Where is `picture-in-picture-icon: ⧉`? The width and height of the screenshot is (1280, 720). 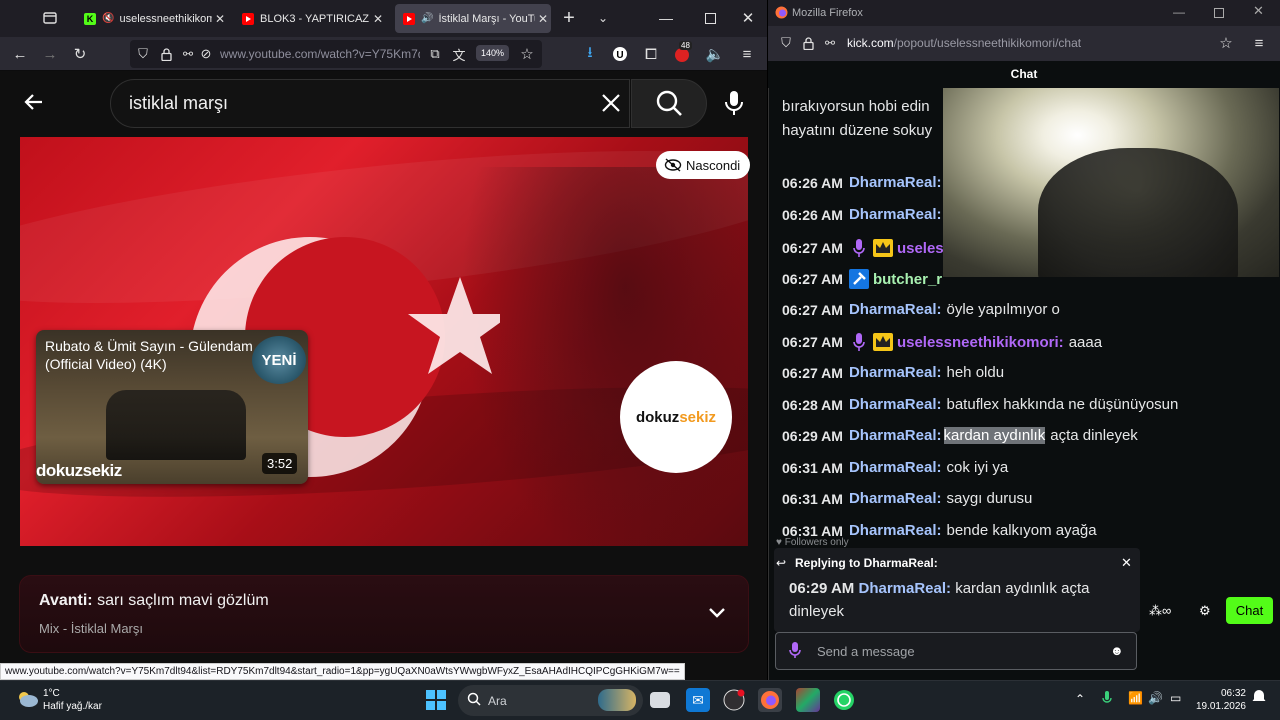 picture-in-picture-icon: ⧉ is located at coordinates (435, 54).